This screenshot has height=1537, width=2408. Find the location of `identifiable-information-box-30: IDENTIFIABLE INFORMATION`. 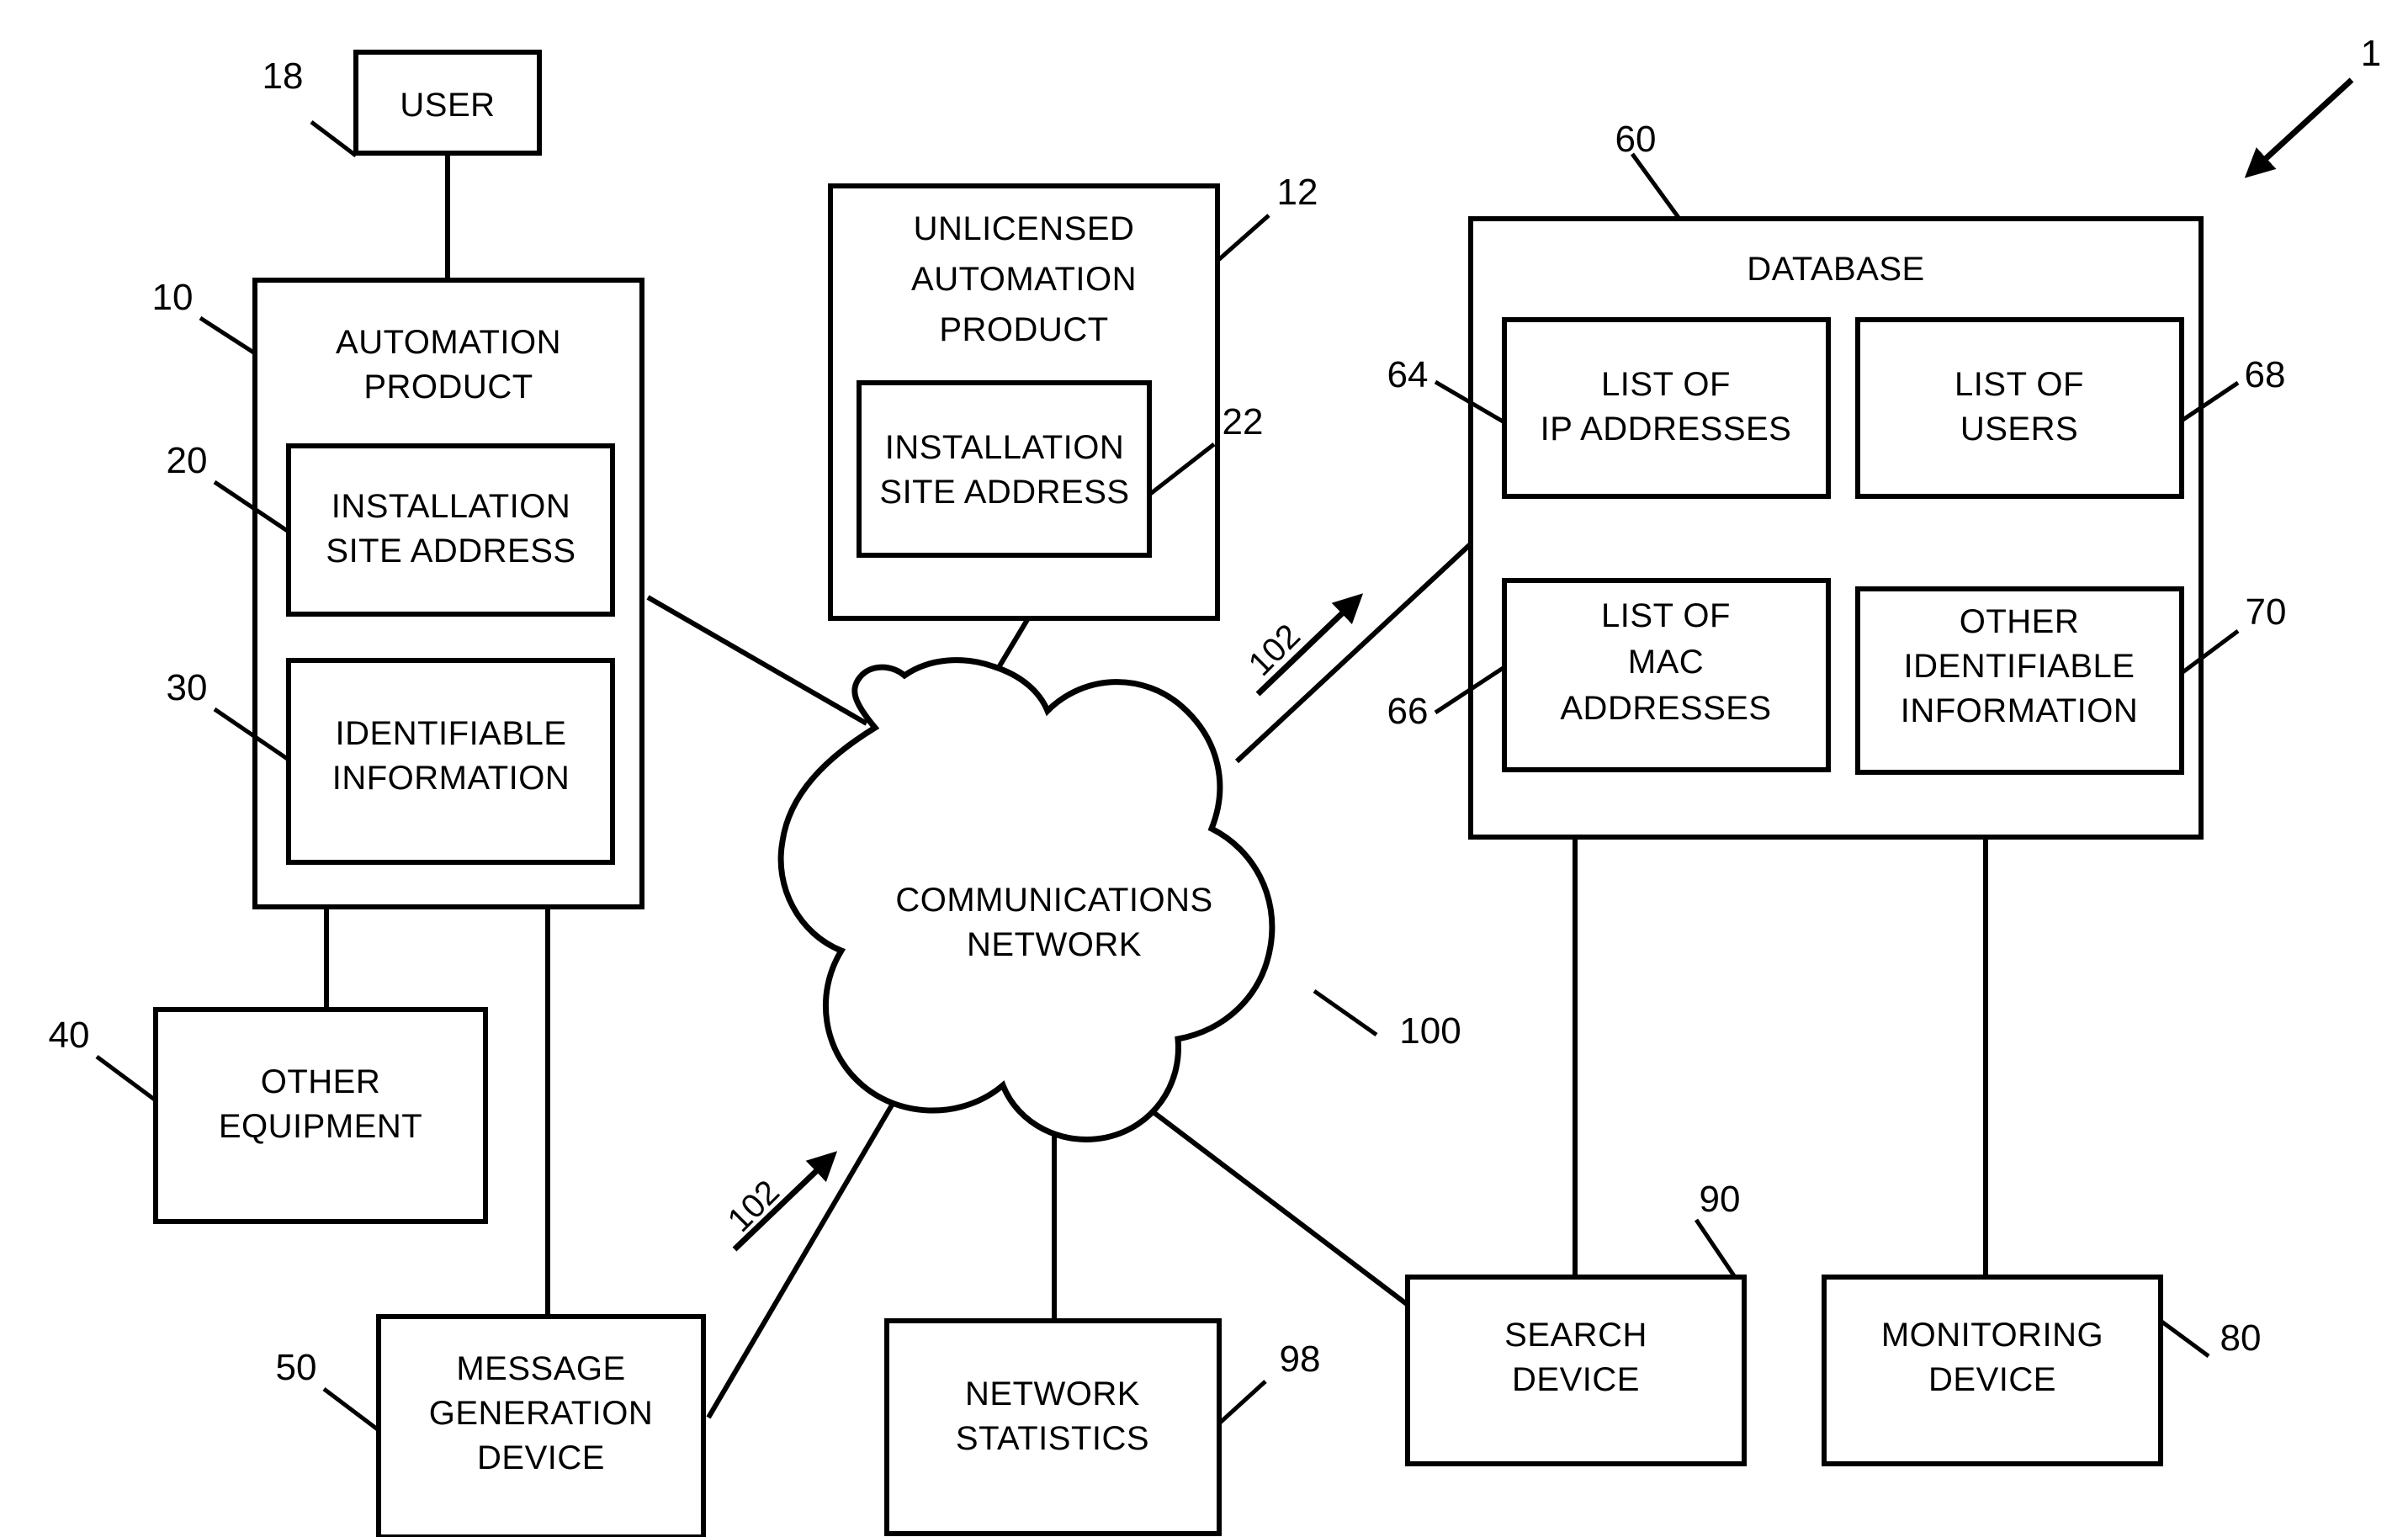

identifiable-information-box-30: IDENTIFIABLE INFORMATION is located at coordinates (450, 761).